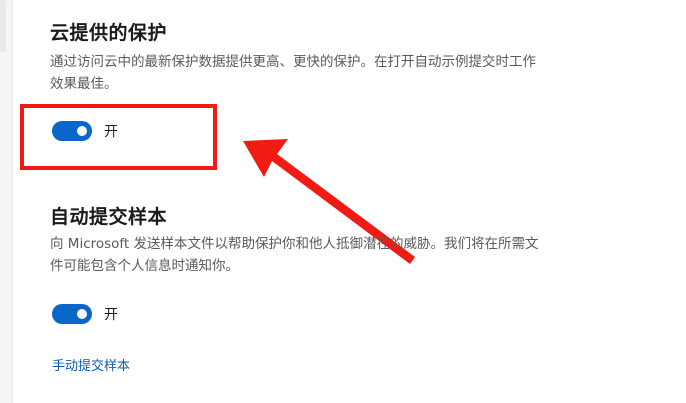 Image resolution: width=686 pixels, height=403 pixels. Describe the element at coordinates (82, 314) in the screenshot. I see `toggle-knob` at that location.